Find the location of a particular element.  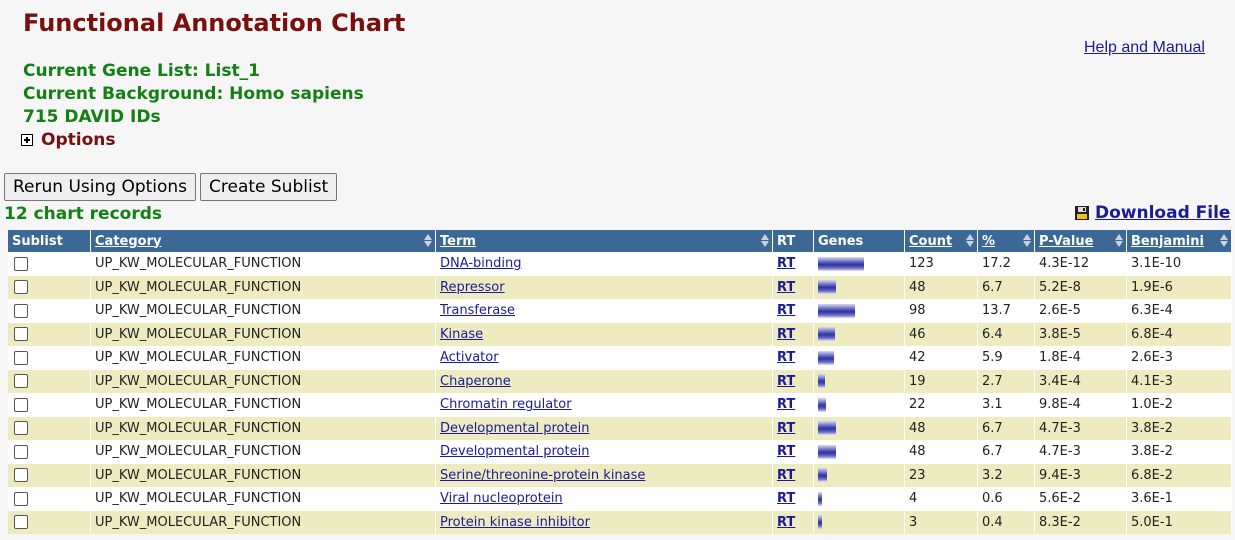

col-header-benjamini: Benjamini is located at coordinates (1179, 241).